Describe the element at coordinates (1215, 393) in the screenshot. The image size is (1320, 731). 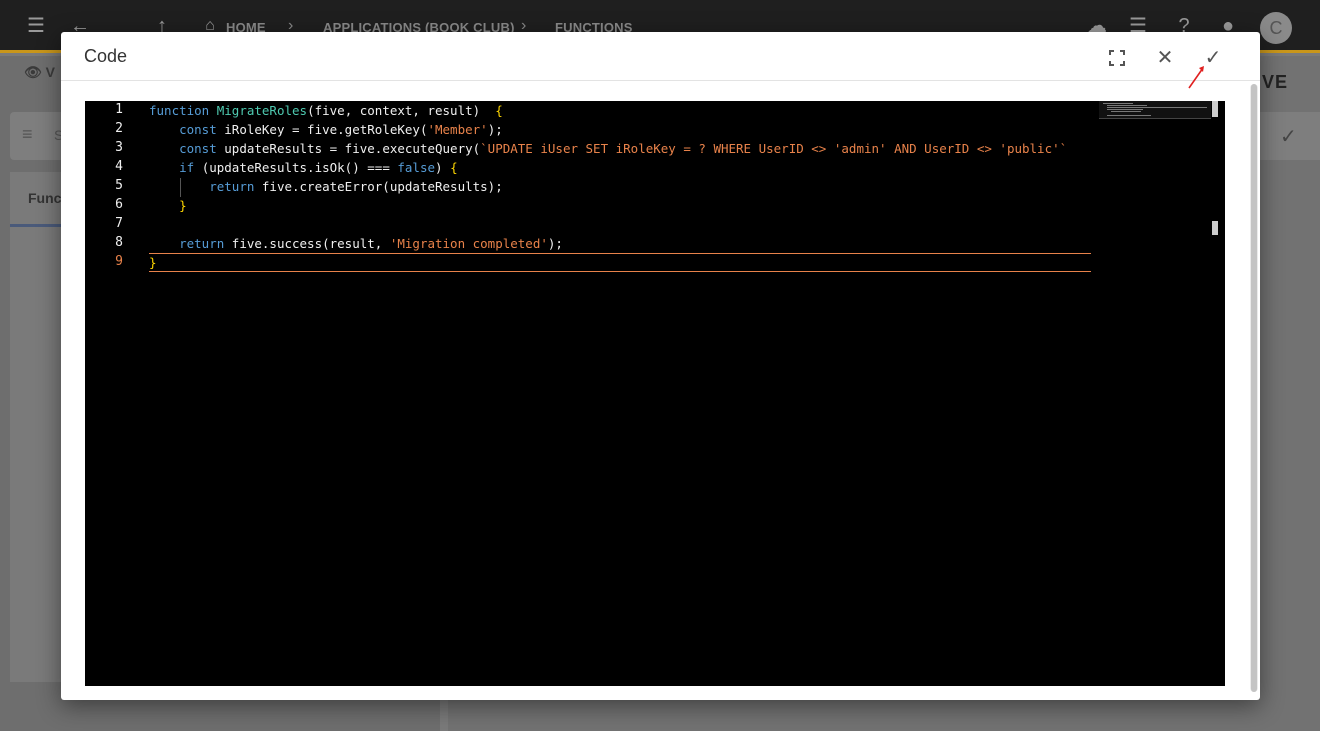
I see `editor-scrollbar` at that location.